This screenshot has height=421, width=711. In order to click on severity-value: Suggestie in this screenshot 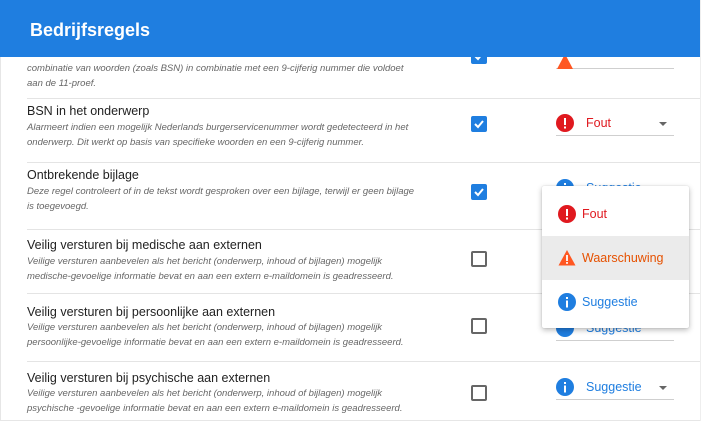, I will do `click(614, 387)`.